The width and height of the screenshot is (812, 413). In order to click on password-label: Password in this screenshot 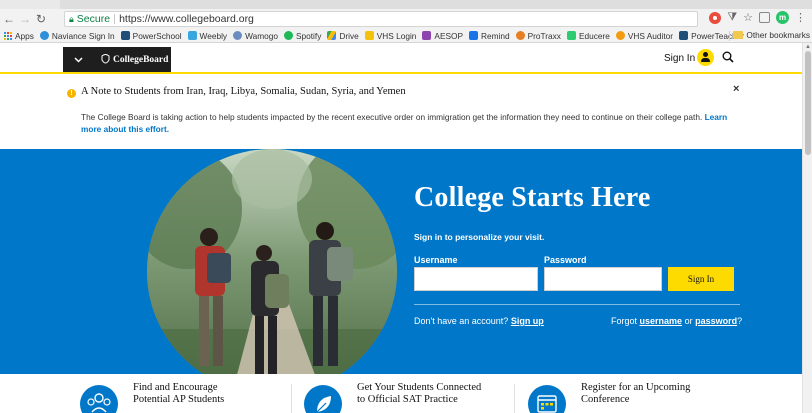, I will do `click(565, 260)`.